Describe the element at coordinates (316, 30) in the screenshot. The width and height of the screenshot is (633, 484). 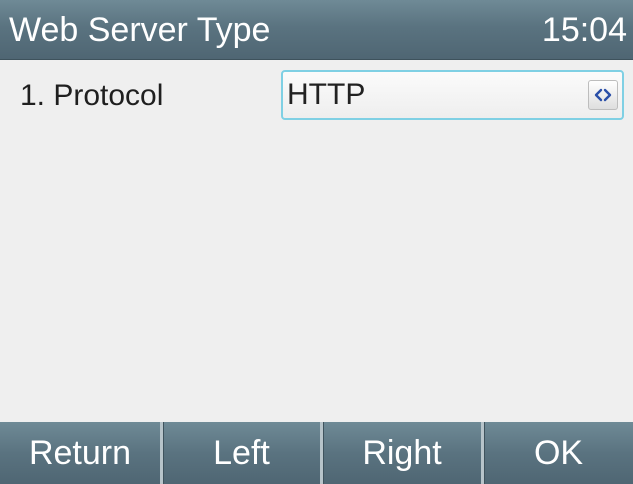
I see `title-bar: Web Server Type 15:04` at that location.